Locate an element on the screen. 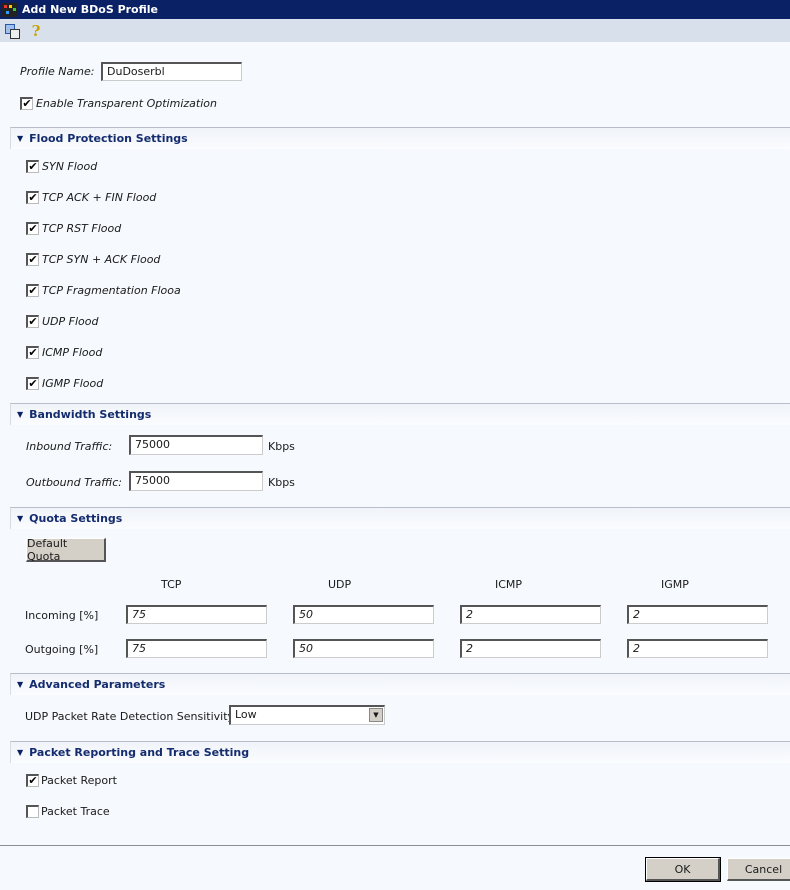  section-title: Quota Settings is located at coordinates (76, 518).